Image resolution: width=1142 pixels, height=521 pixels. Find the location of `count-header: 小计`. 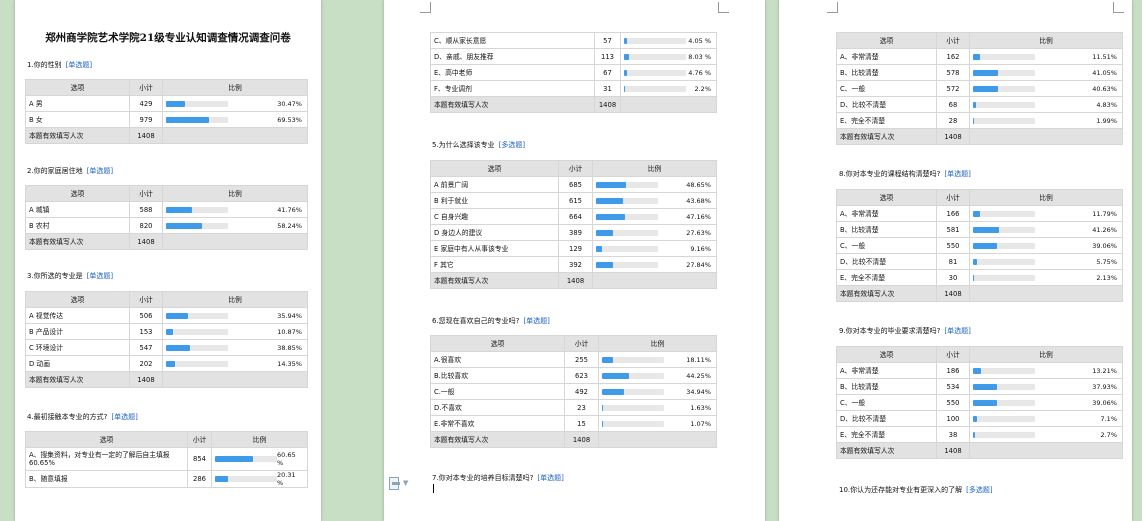

count-header: 小计 is located at coordinates (146, 87).